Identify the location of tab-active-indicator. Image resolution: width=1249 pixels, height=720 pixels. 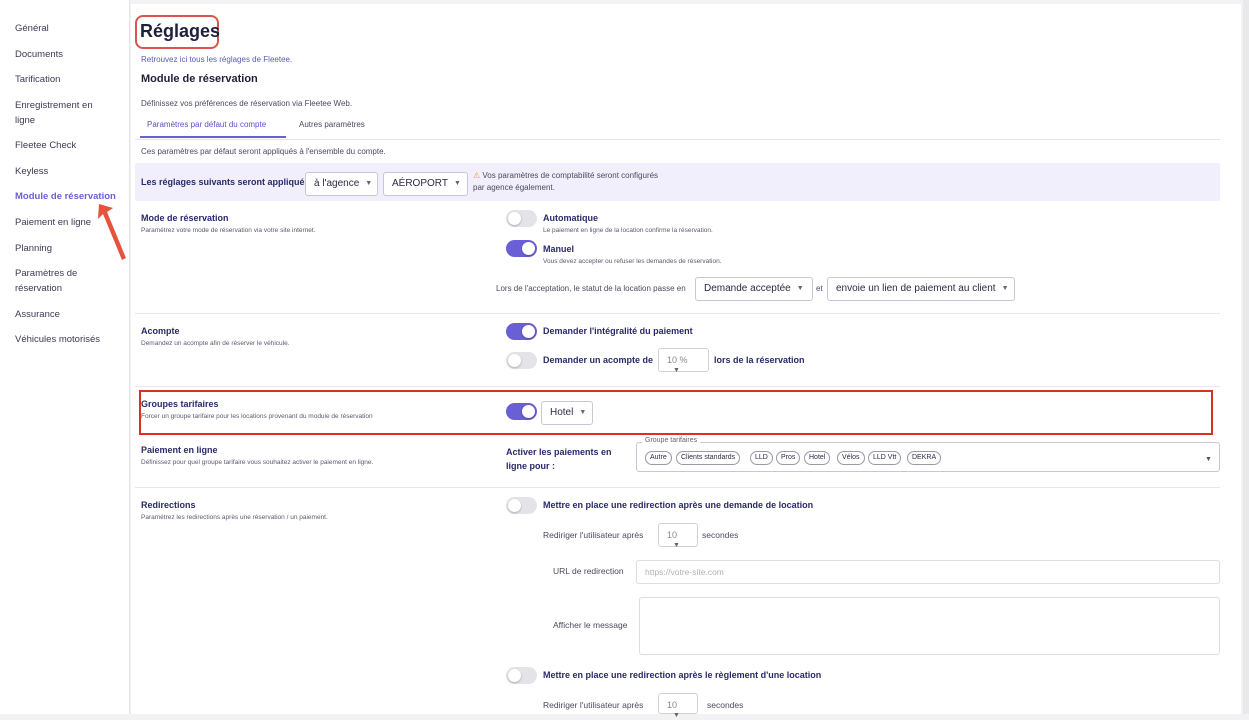
(213, 137).